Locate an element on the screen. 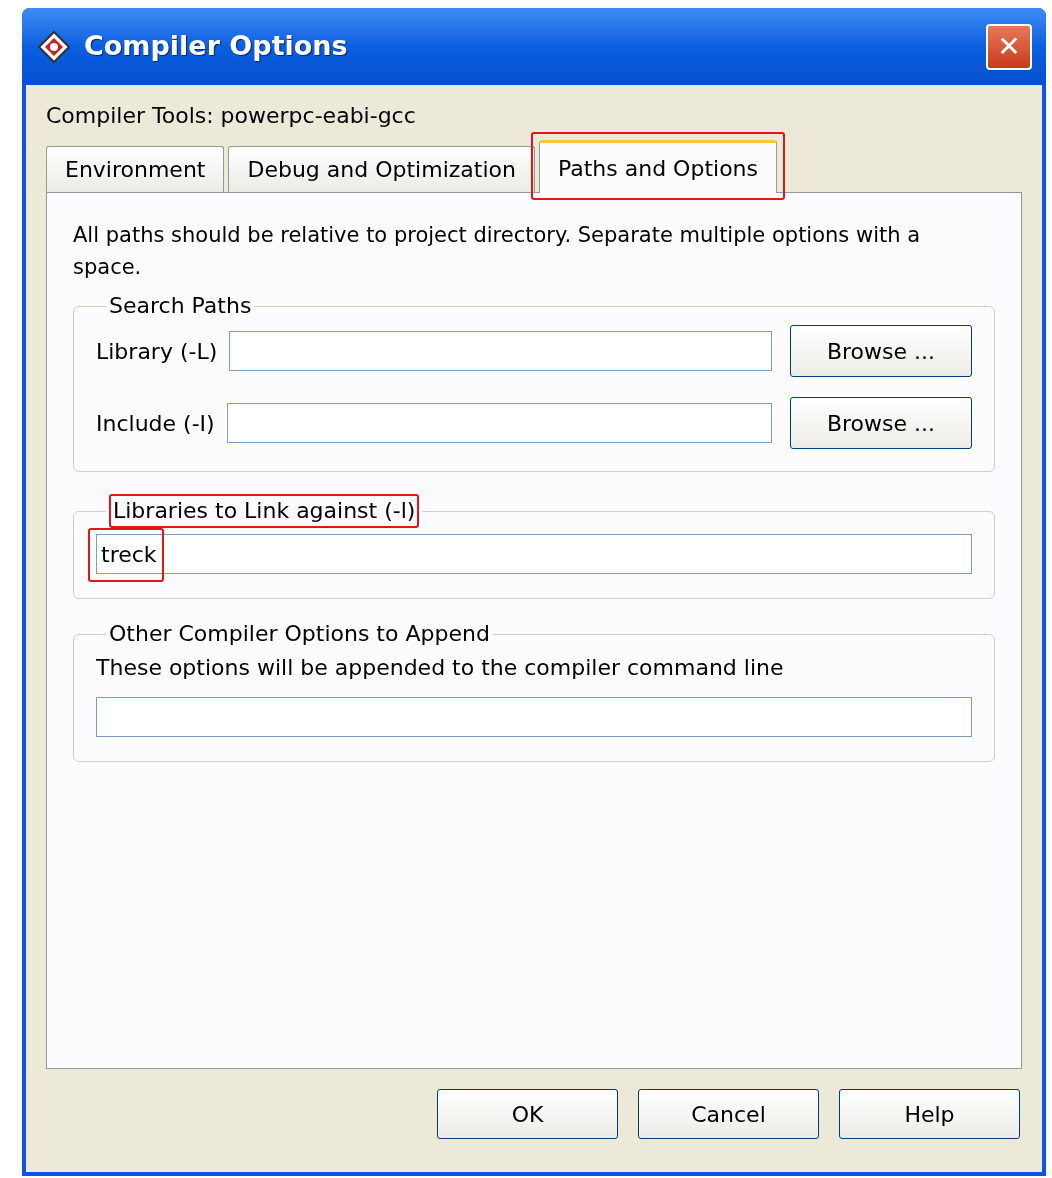 This screenshot has width=1052, height=1178. dialog-button: Cancel is located at coordinates (728, 1114).